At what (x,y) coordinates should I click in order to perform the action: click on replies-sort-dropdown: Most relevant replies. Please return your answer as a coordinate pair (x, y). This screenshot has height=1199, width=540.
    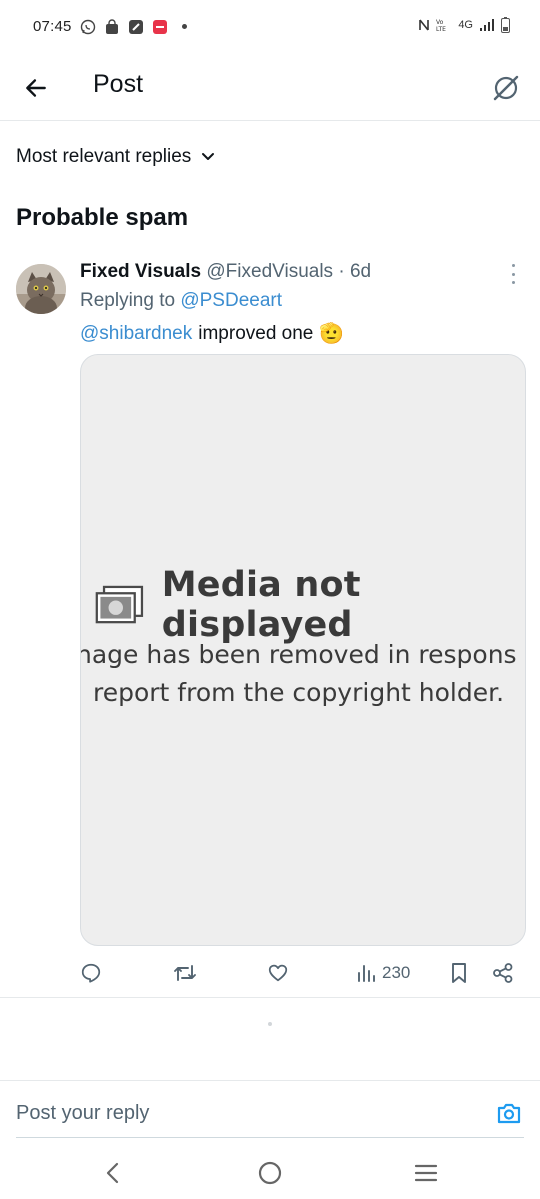
    Looking at the image, I should click on (115, 157).